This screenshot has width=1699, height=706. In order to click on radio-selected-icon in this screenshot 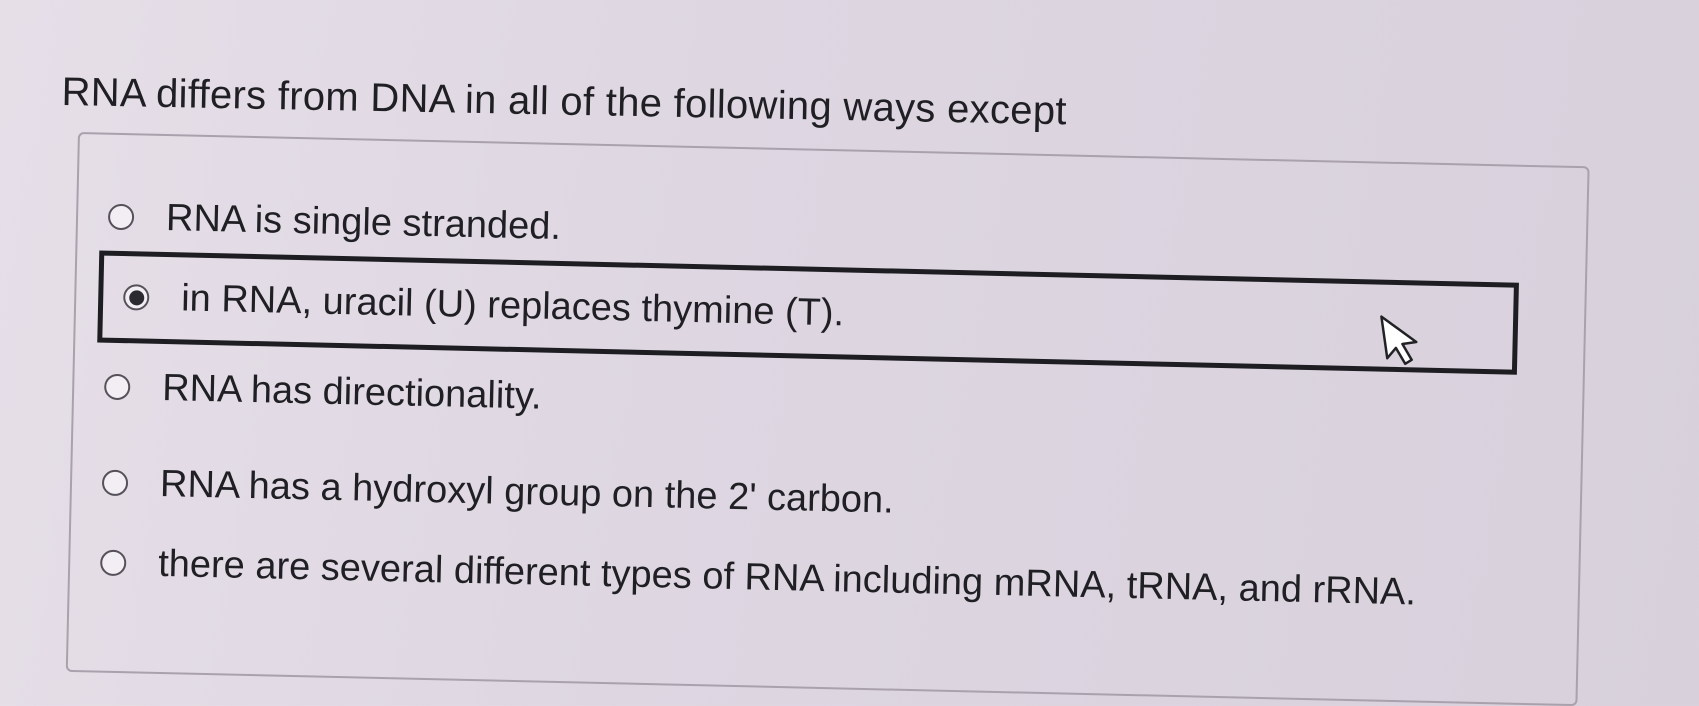, I will do `click(136, 297)`.